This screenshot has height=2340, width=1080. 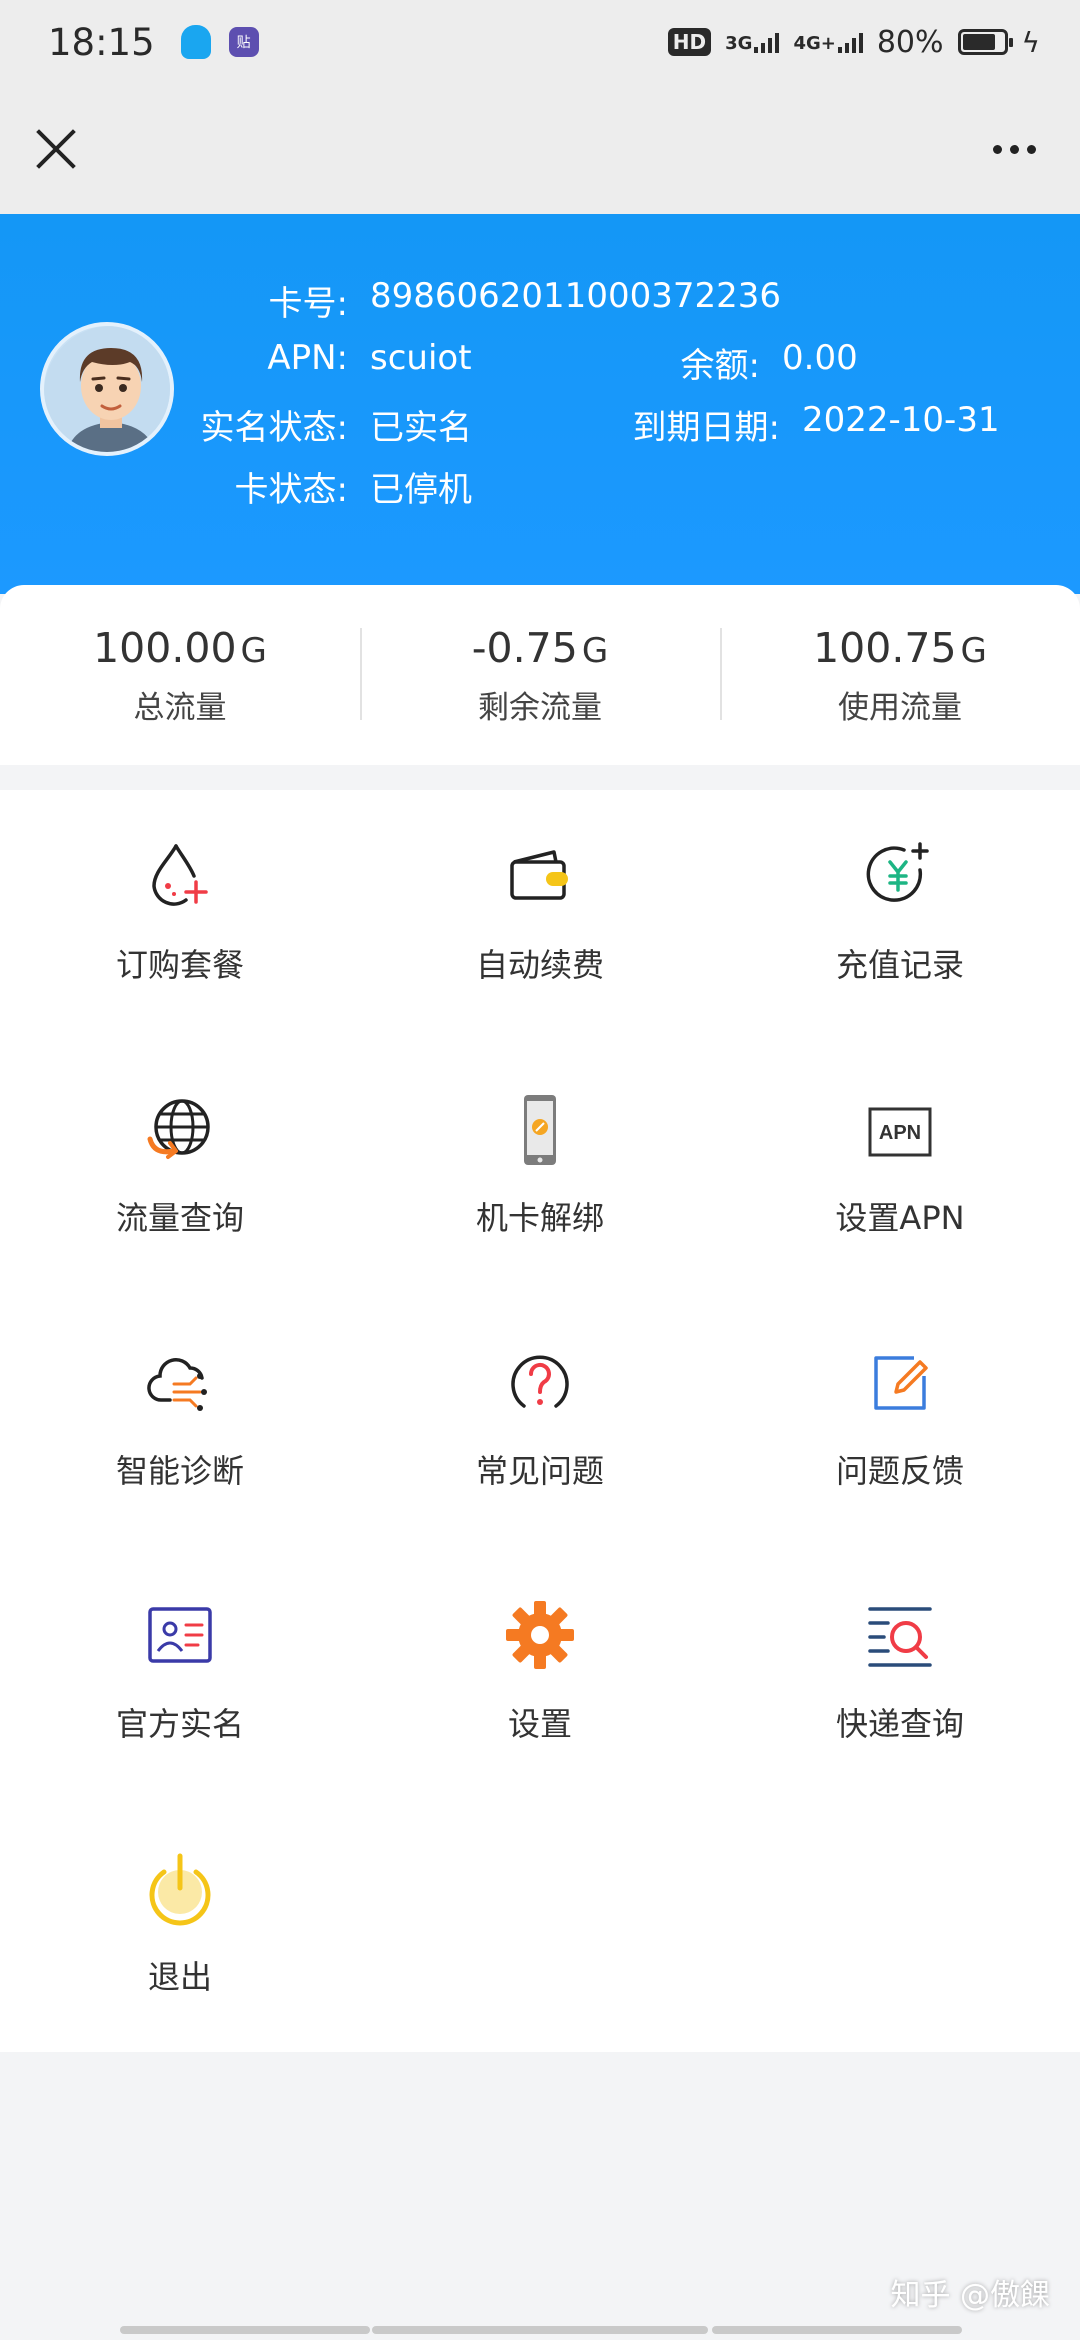 I want to click on menu-label: 自动续费, so click(x=539, y=965).